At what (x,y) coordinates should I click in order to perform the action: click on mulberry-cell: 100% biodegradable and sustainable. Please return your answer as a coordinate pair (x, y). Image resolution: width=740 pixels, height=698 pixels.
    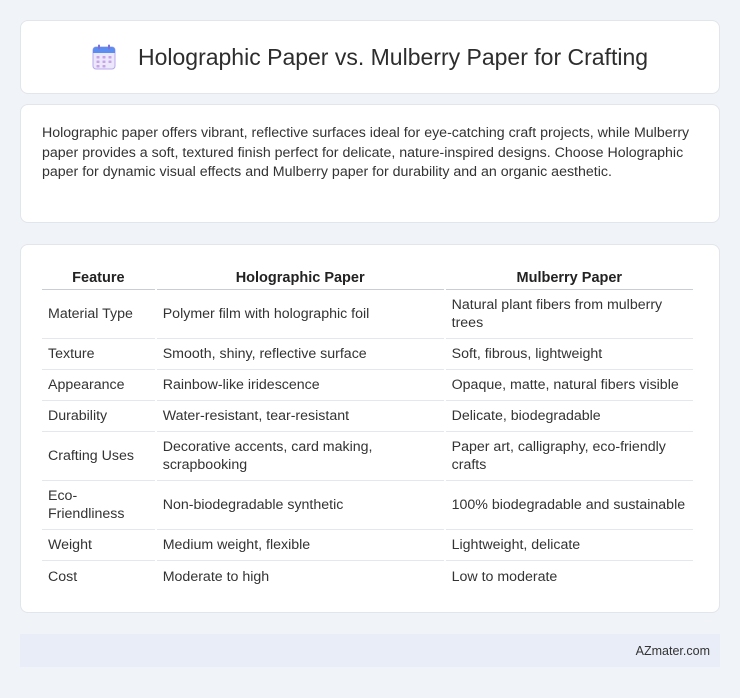
    Looking at the image, I should click on (569, 505).